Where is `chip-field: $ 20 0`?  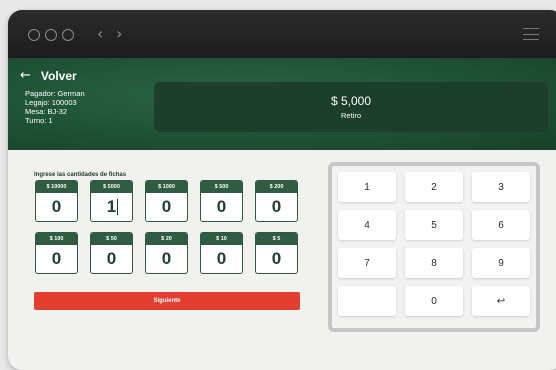 chip-field: $ 20 0 is located at coordinates (166, 253).